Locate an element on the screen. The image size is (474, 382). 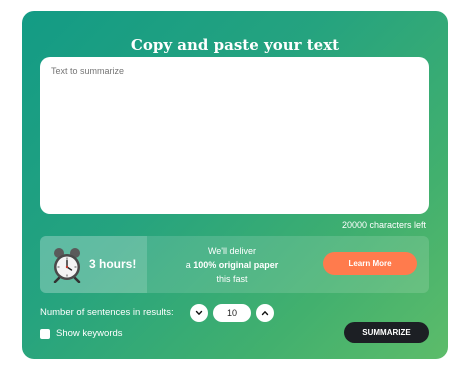
increment-button is located at coordinates (265, 313).